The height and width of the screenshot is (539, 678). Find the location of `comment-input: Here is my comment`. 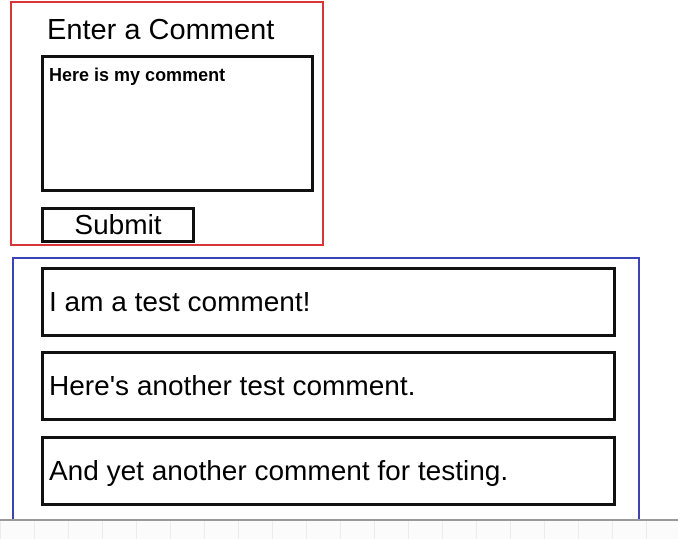

comment-input: Here is my comment is located at coordinates (177, 123).